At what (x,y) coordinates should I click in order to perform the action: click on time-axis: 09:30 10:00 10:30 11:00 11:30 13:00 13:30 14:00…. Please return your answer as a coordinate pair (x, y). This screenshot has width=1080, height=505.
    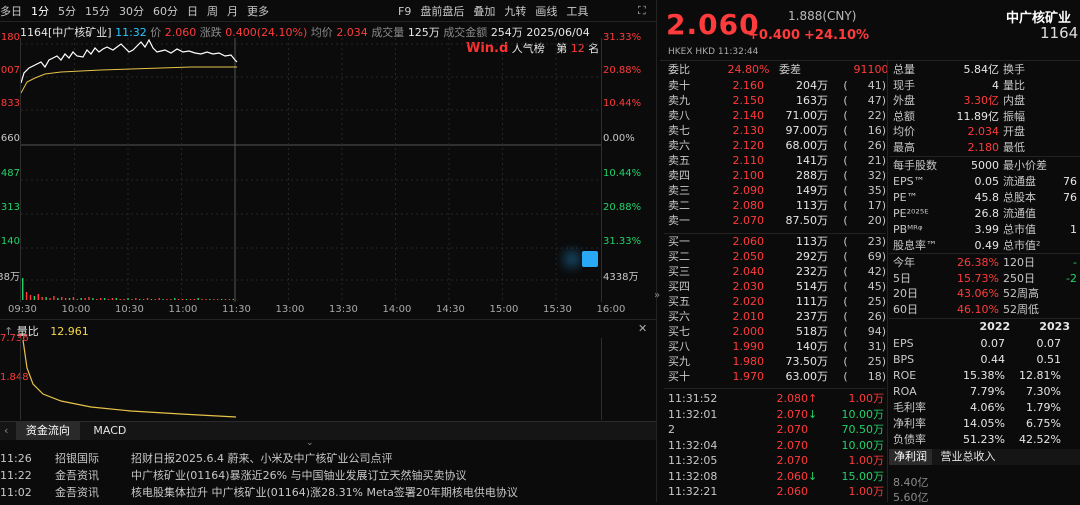
    Looking at the image, I should click on (312, 311).